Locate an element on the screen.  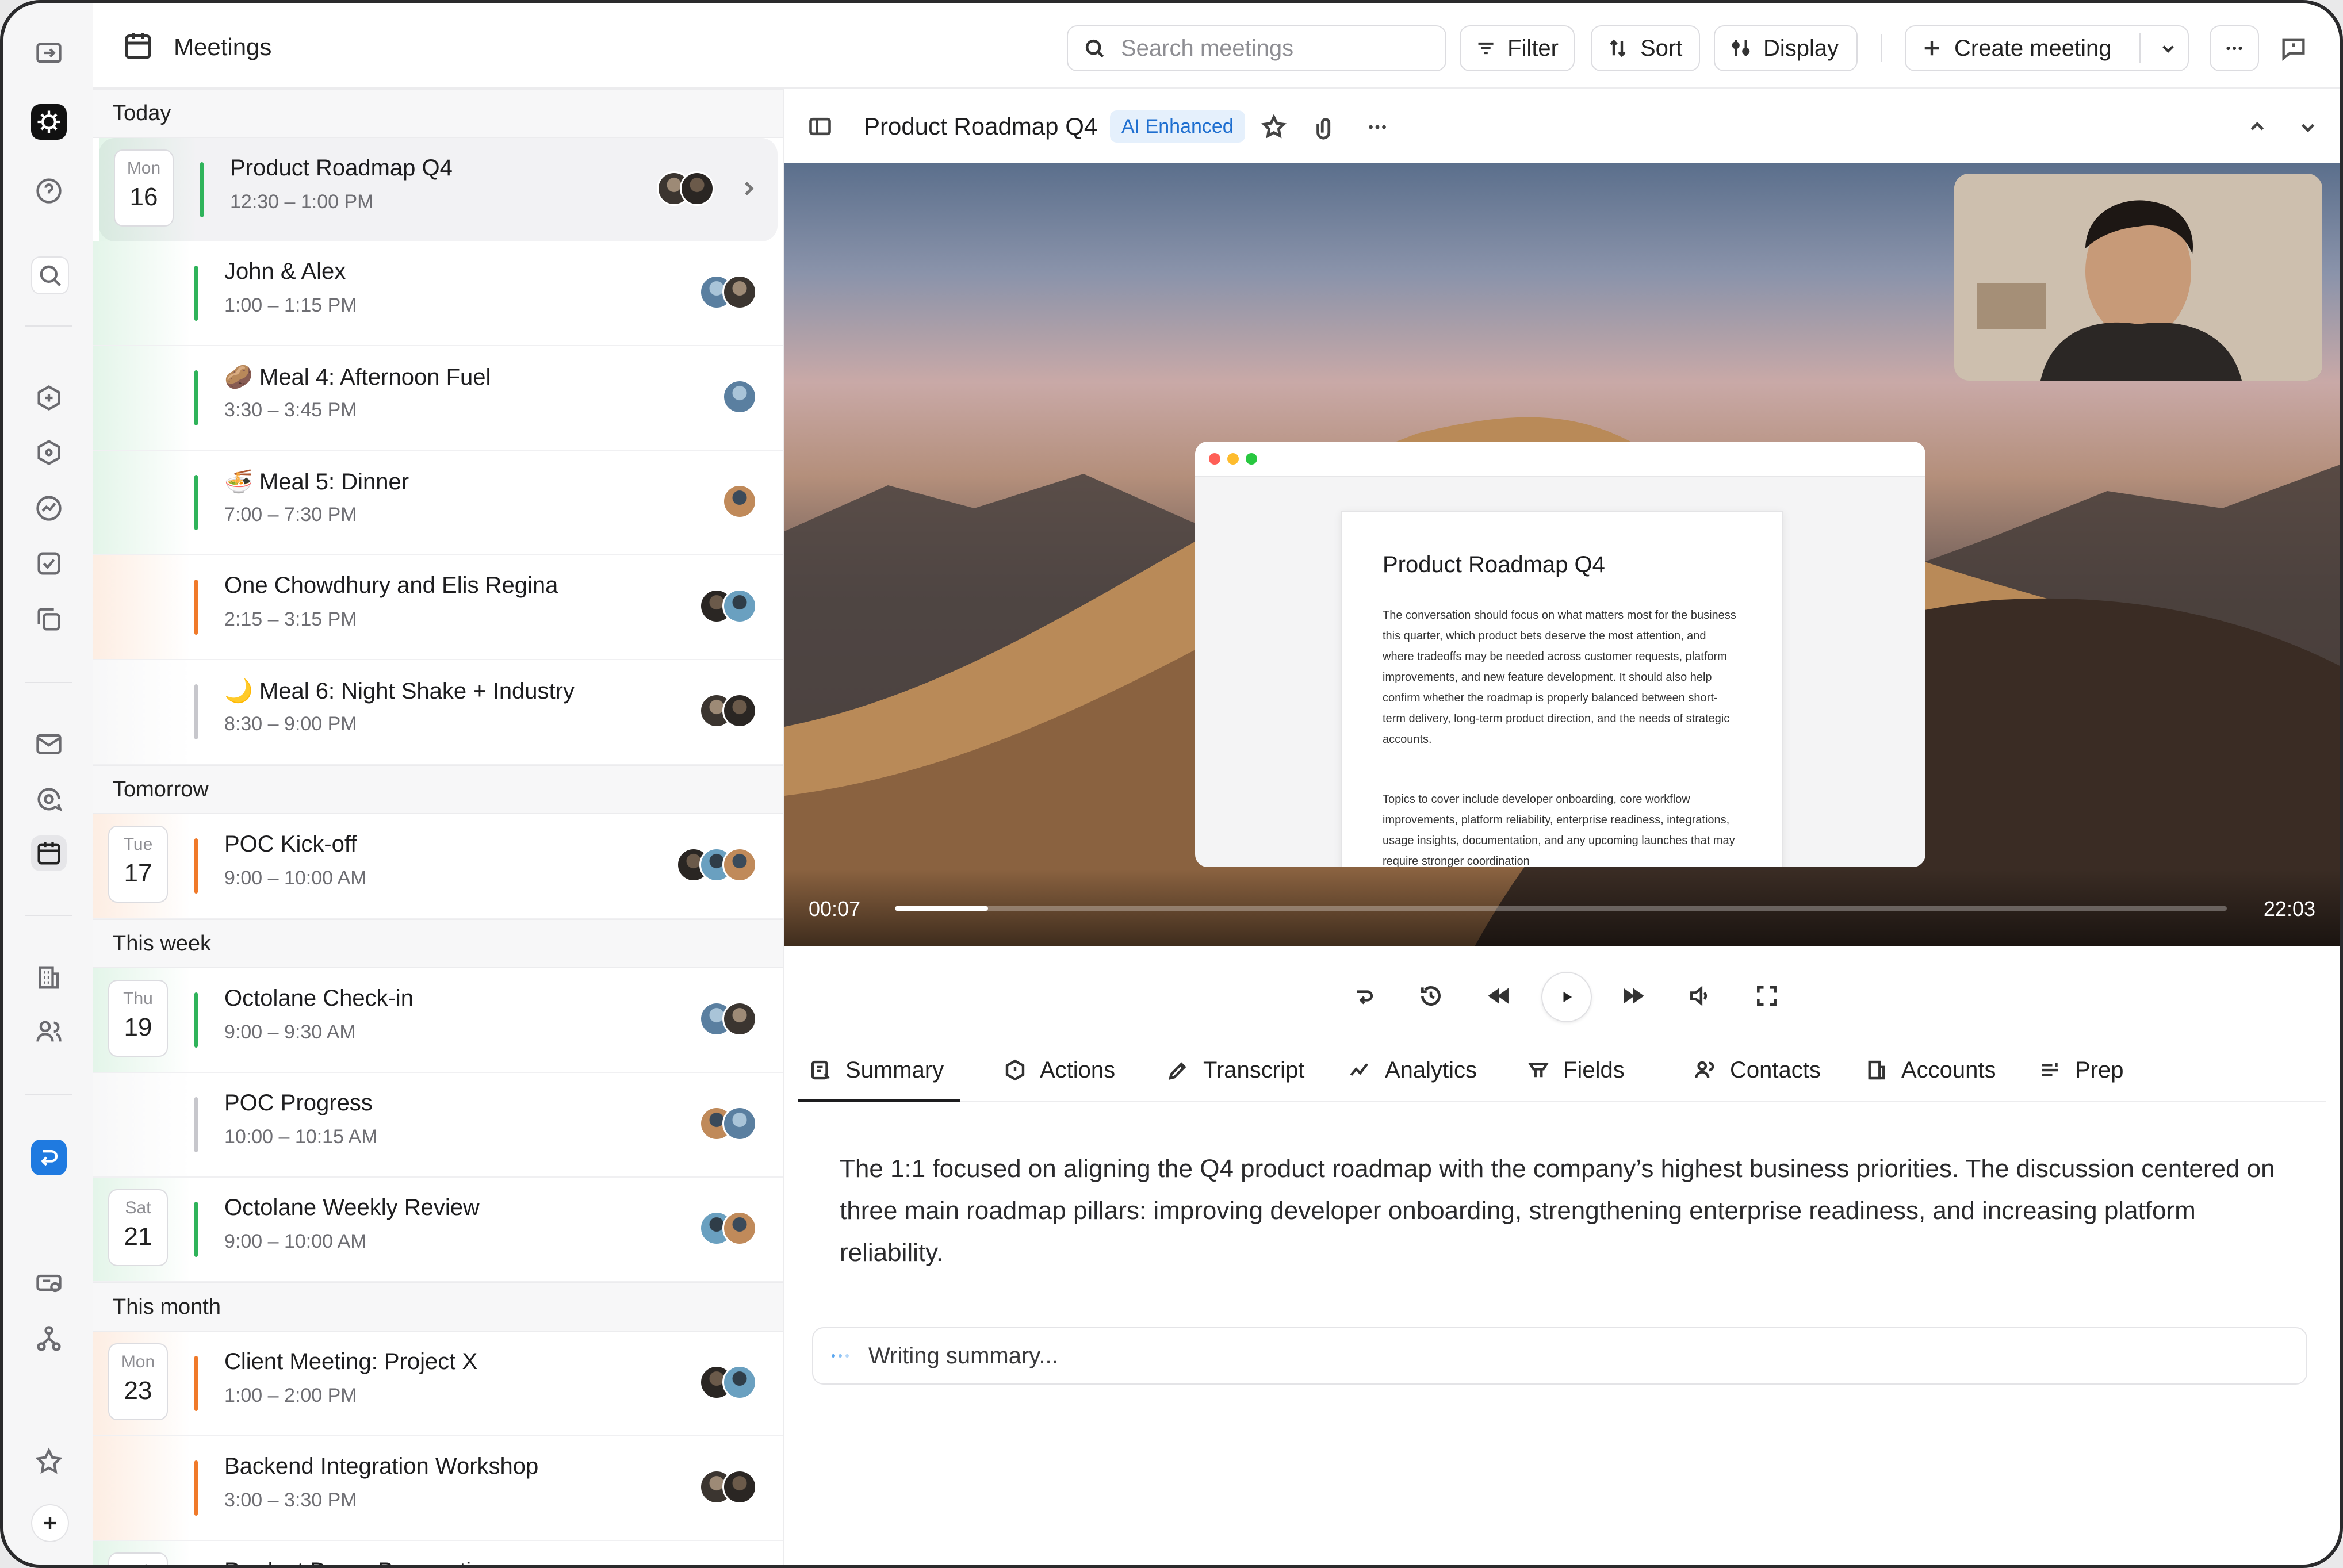
tab-fields: Fields is located at coordinates (1575, 1070).